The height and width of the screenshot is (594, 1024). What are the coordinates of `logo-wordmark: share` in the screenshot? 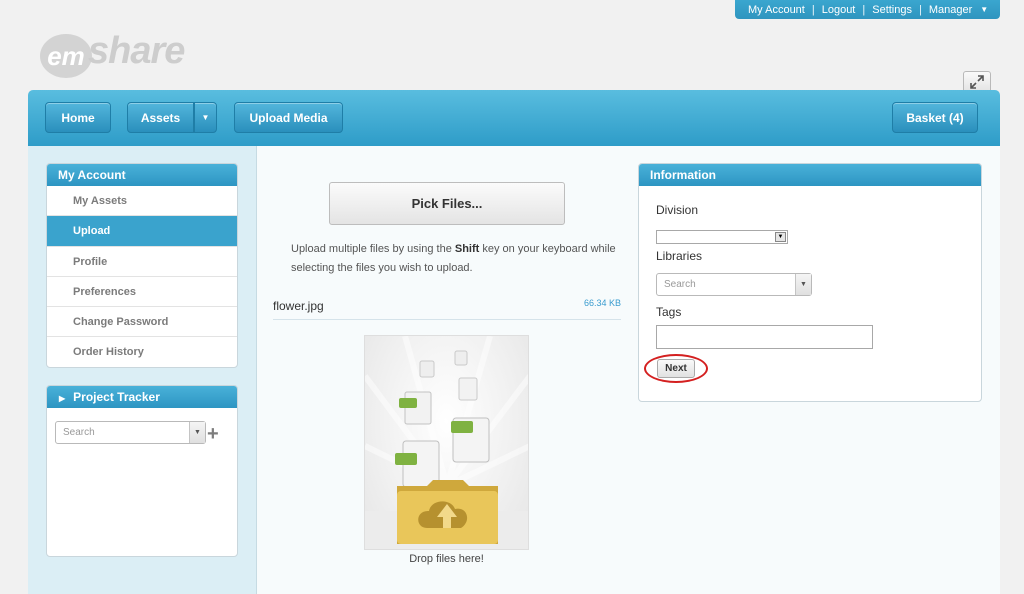 It's located at (136, 51).